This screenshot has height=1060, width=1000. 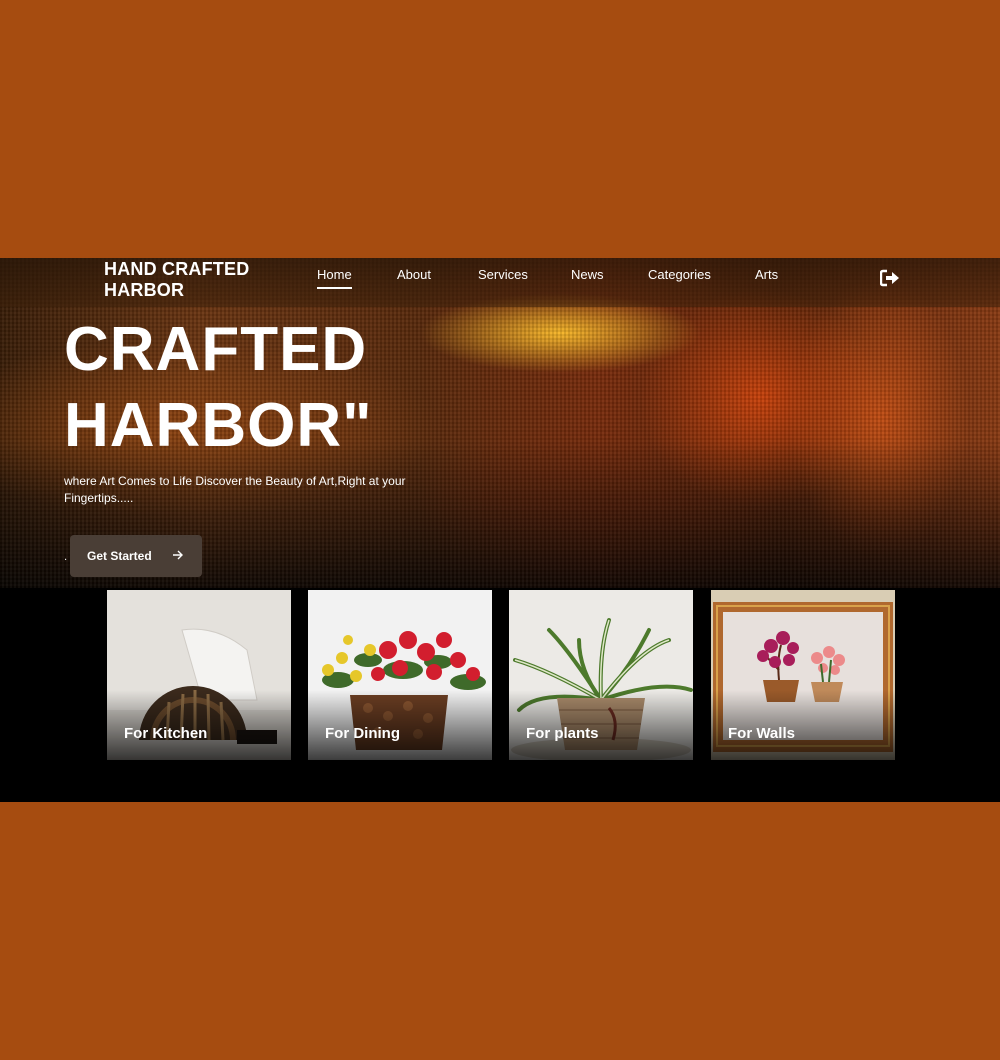 What do you see at coordinates (503, 274) in the screenshot?
I see `nav-services: Services` at bounding box center [503, 274].